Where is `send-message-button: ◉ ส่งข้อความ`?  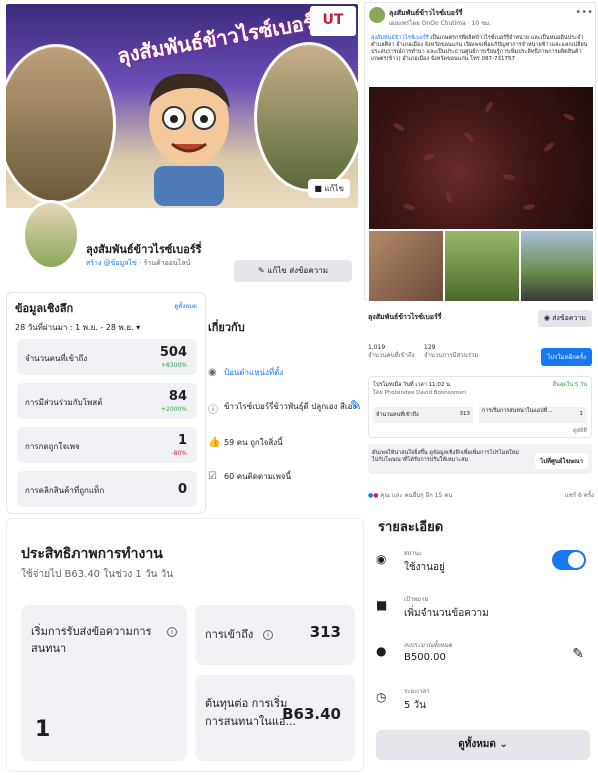
send-message-button: ◉ ส่งข้อความ is located at coordinates (564, 318).